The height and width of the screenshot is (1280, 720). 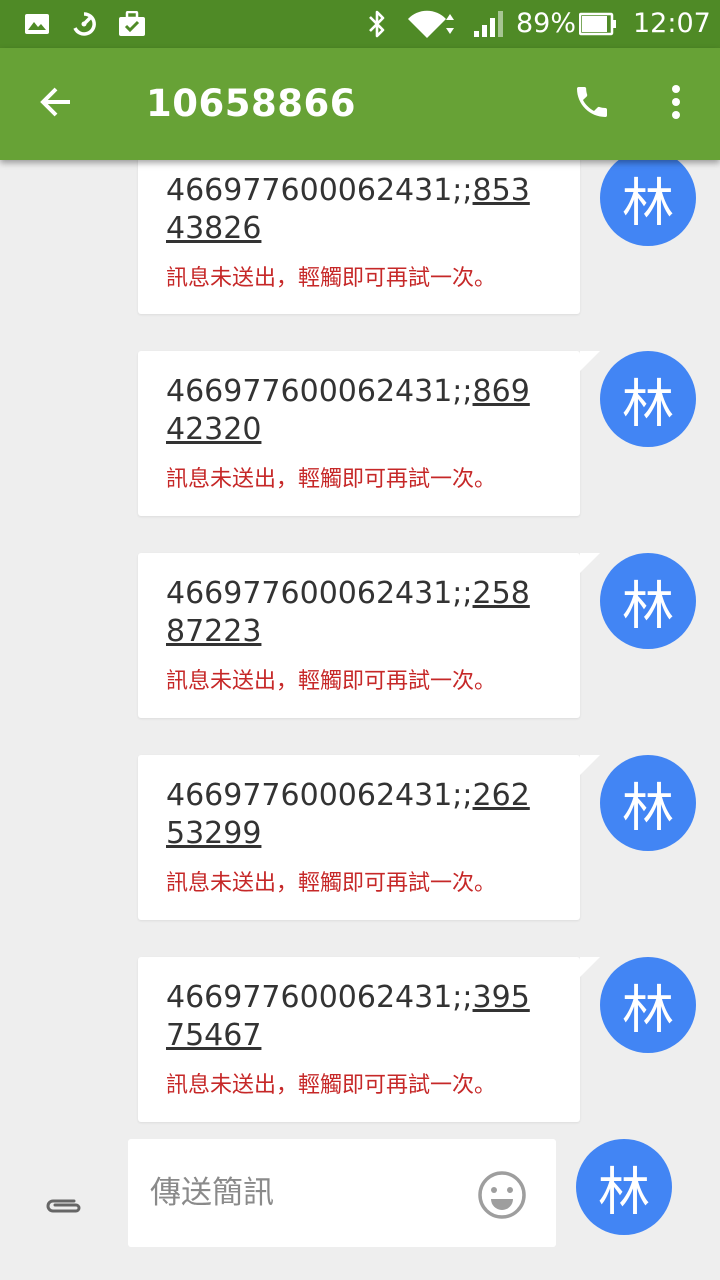 I want to click on more-options-button, so click(x=676, y=104).